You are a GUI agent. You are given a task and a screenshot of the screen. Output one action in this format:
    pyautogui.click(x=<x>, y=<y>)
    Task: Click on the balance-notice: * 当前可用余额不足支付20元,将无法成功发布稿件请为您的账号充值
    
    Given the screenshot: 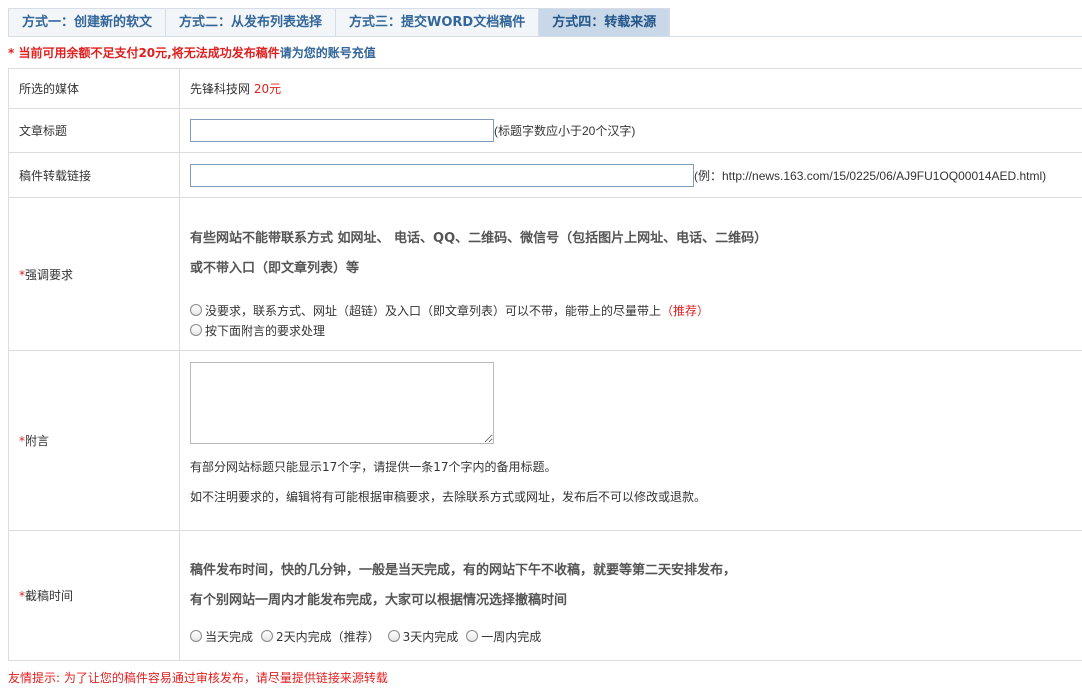 What is the action you would take?
    pyautogui.click(x=192, y=52)
    